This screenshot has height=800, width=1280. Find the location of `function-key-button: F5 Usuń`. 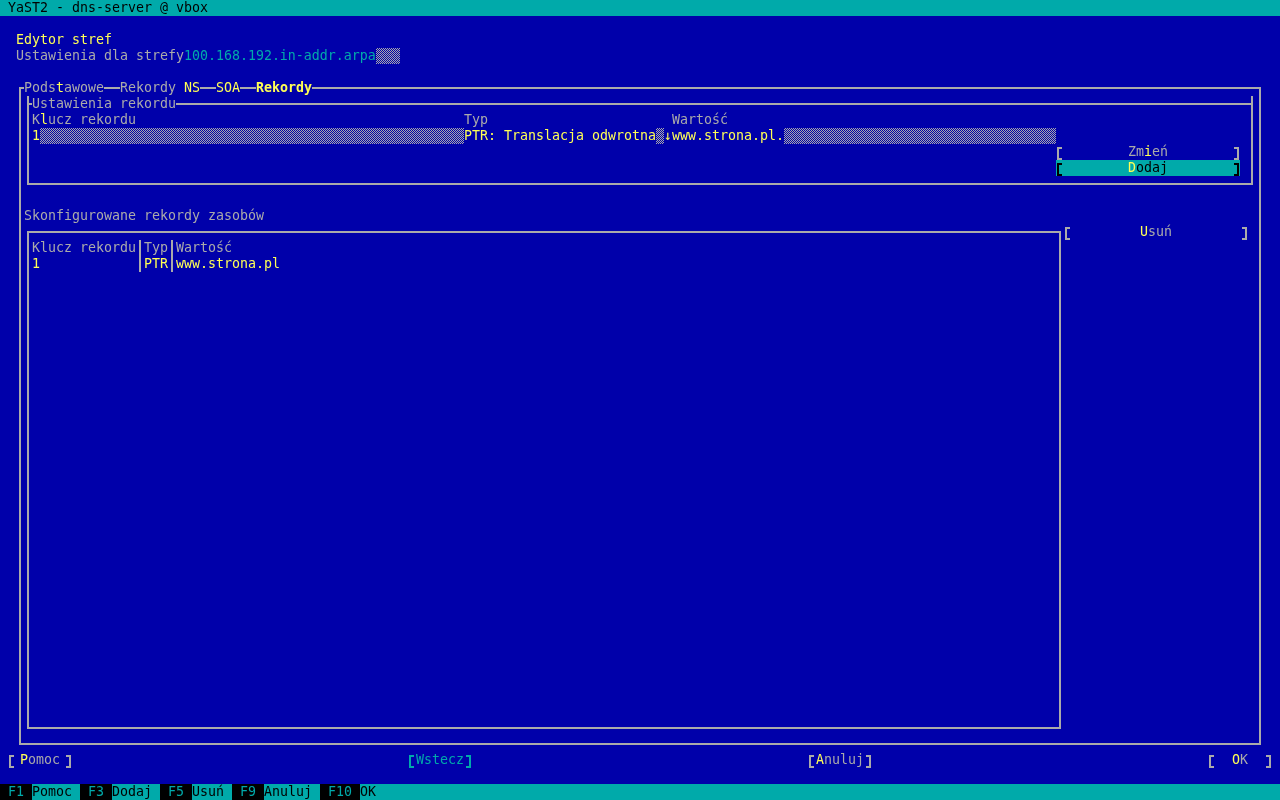

function-key-button: F5 Usuń is located at coordinates (195, 792).